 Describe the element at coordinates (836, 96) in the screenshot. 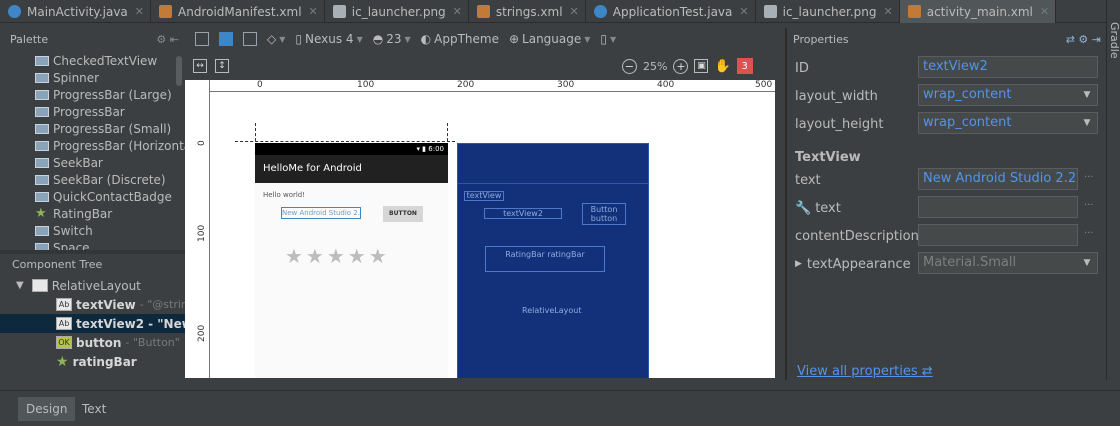

I see `prop-layout-width-label: layout_width` at that location.